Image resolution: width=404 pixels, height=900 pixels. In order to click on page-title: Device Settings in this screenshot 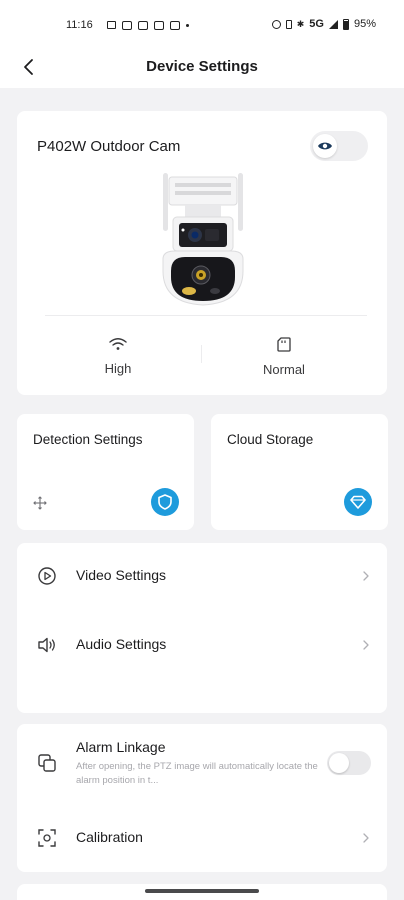, I will do `click(202, 66)`.